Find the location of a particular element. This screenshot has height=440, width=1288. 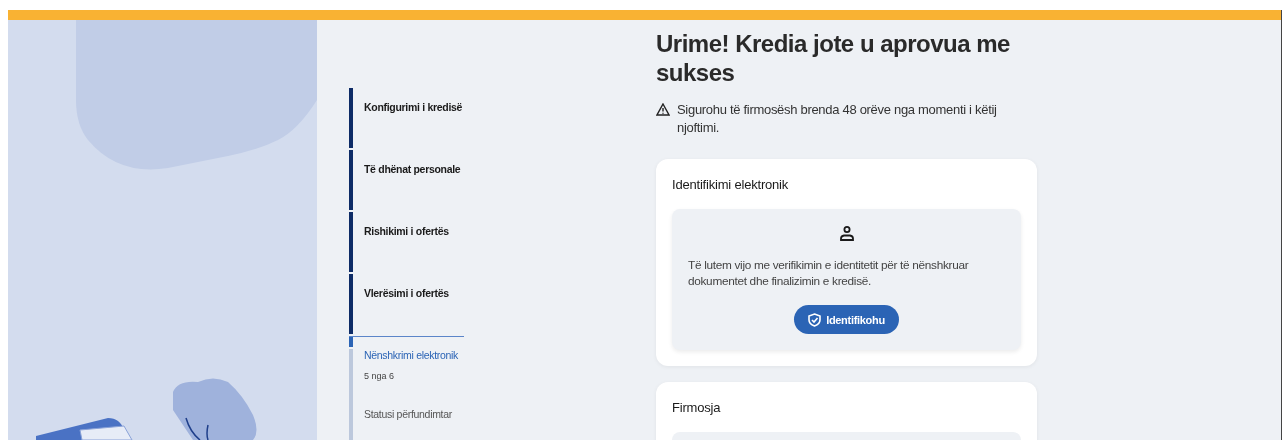

warning-icon is located at coordinates (663, 109).